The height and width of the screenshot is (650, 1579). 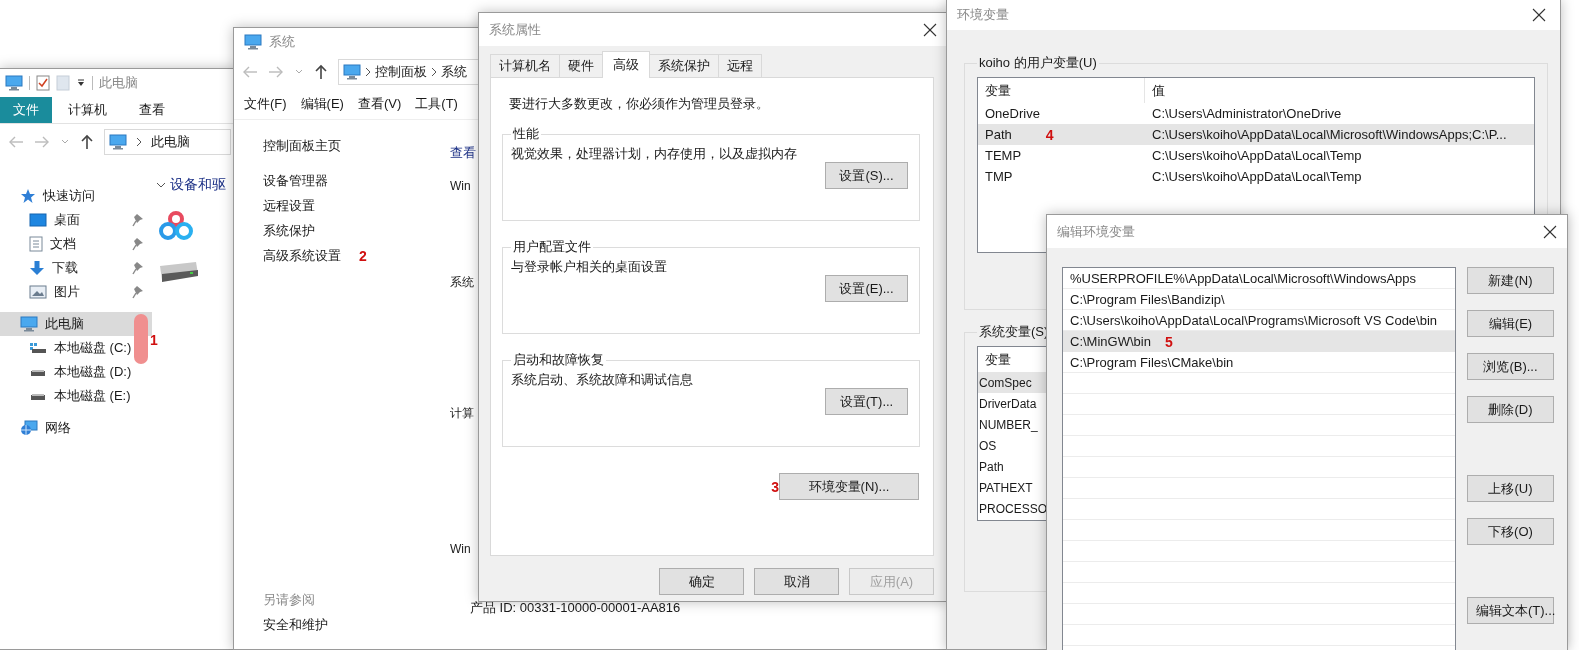 What do you see at coordinates (265, 104) in the screenshot?
I see `menu-item: 文件(F)` at bounding box center [265, 104].